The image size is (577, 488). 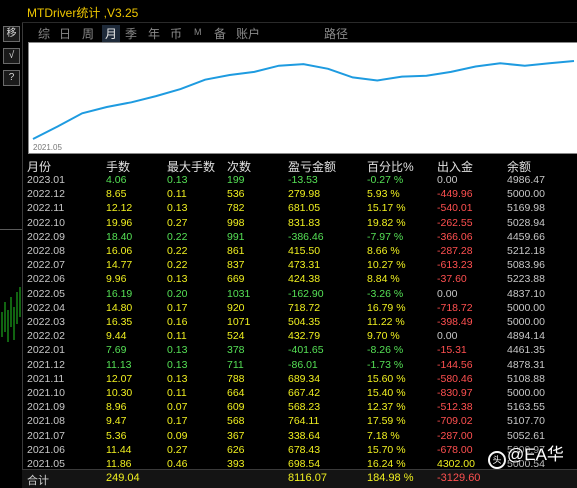 I want to click on row-count: 568, so click(x=236, y=421).